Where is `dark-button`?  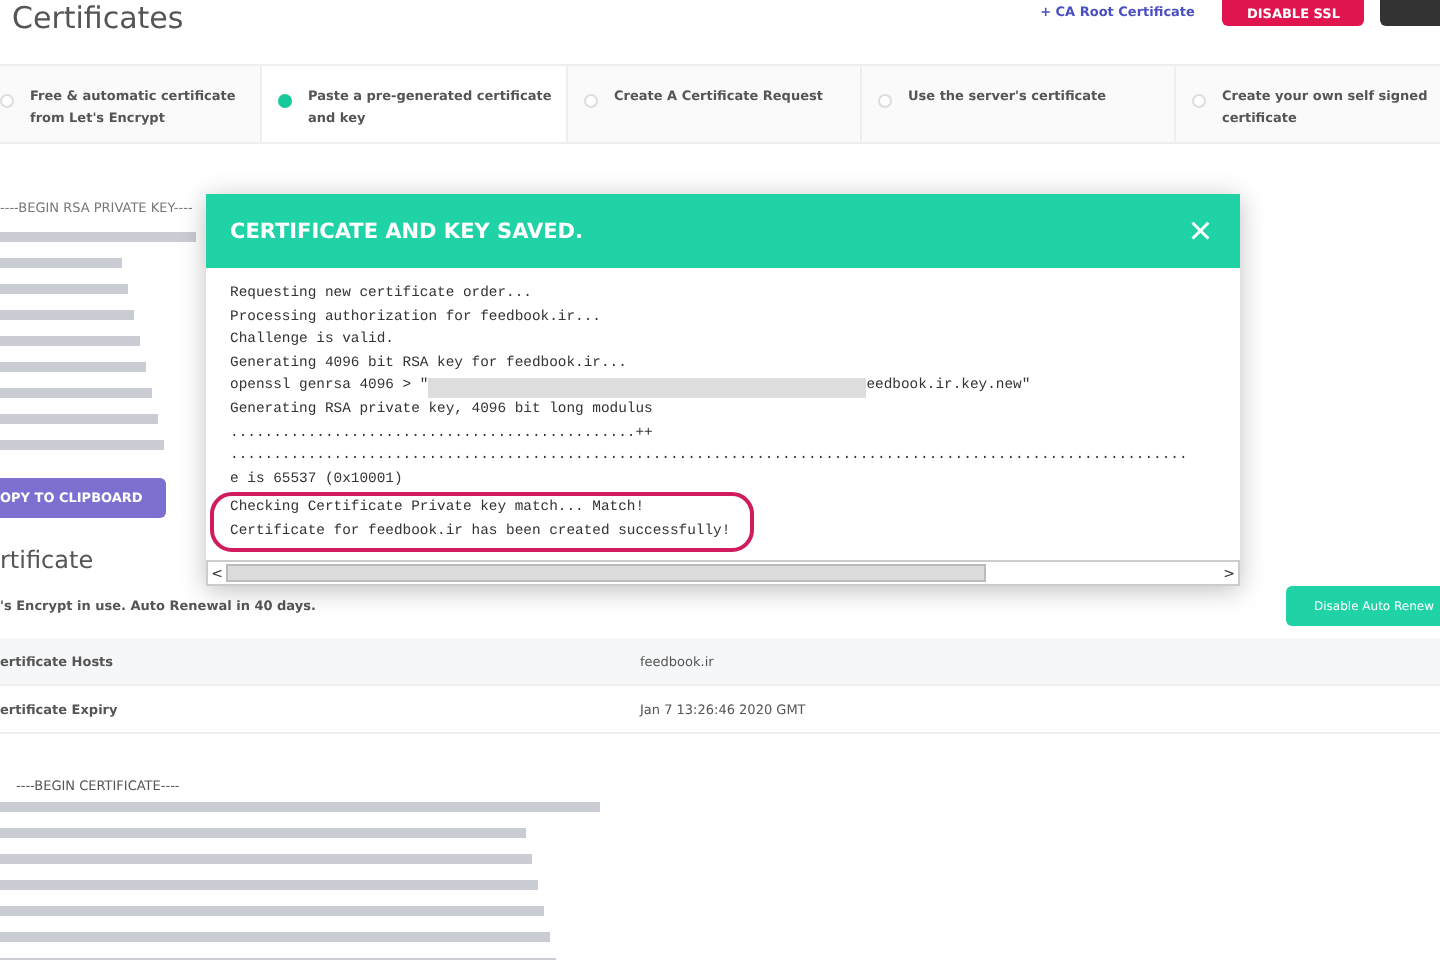
dark-button is located at coordinates (1410, 13).